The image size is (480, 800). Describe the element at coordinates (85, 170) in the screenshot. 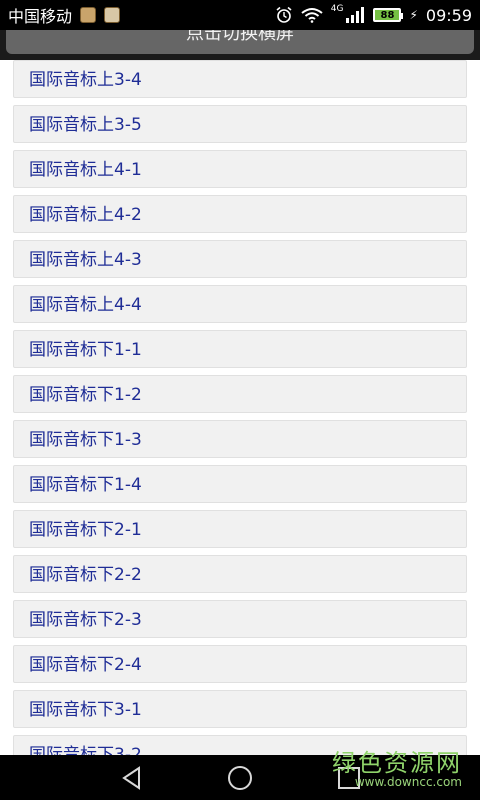

I see `list-item-link: 国际音标上4-1` at that location.